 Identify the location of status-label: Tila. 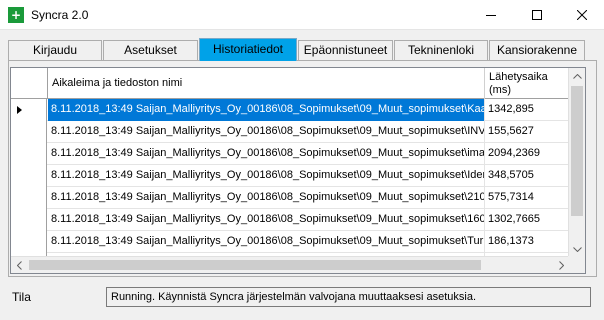
(21, 297).